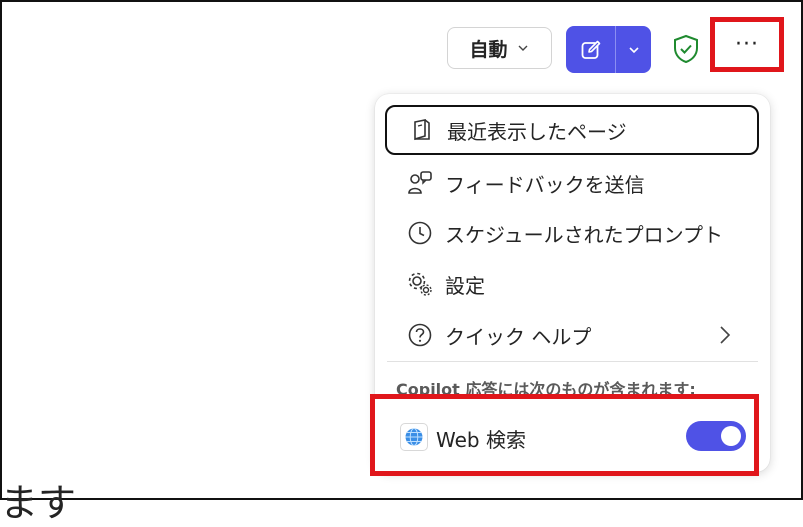 This screenshot has height=527, width=803. I want to click on menu-divider, so click(572, 361).